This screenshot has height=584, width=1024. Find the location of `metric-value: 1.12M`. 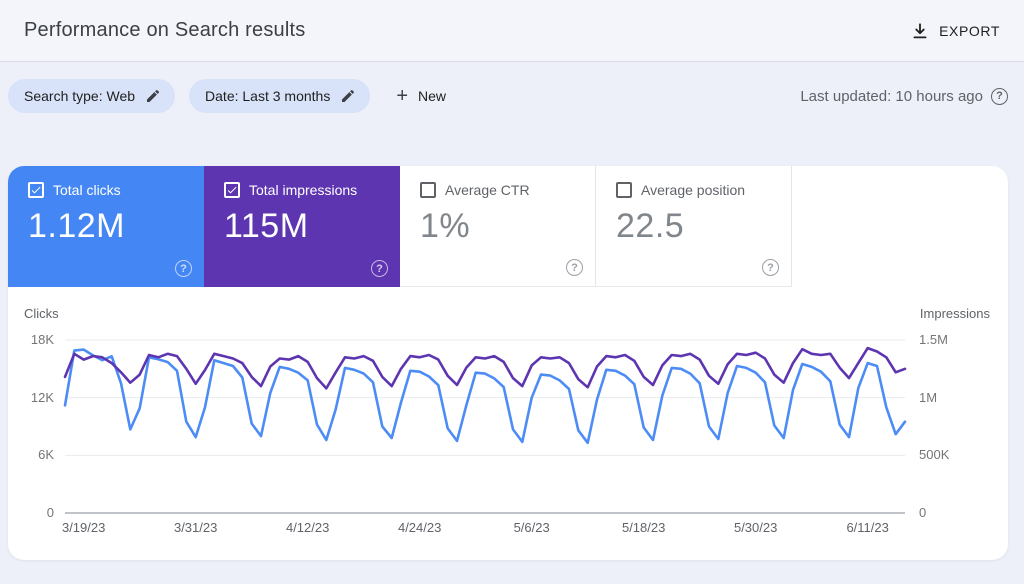

metric-value: 1.12M is located at coordinates (76, 226).